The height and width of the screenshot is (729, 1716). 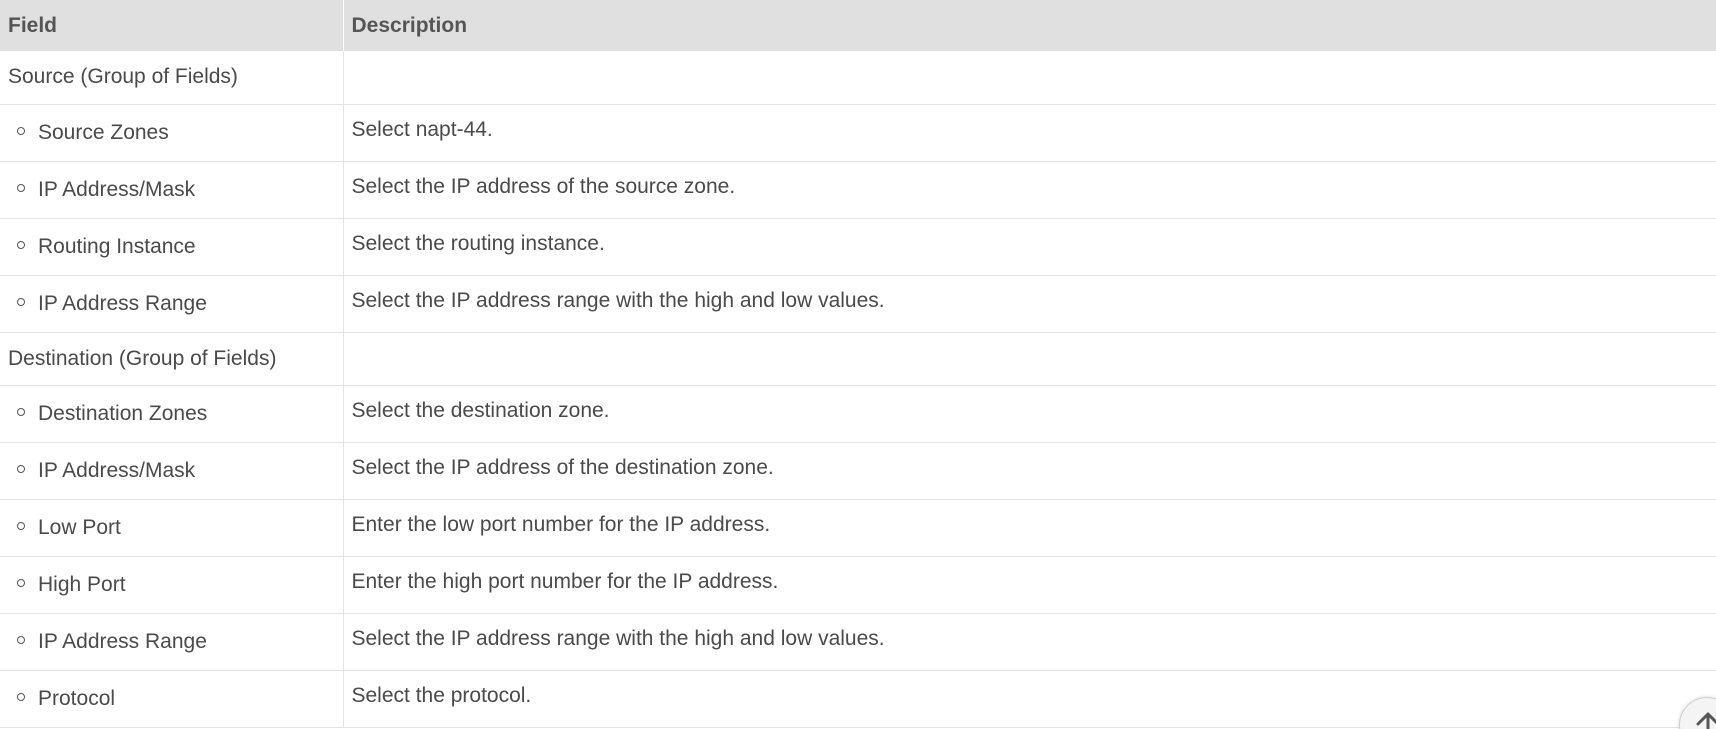 I want to click on field-cell: Destination Zones, so click(x=172, y=414).